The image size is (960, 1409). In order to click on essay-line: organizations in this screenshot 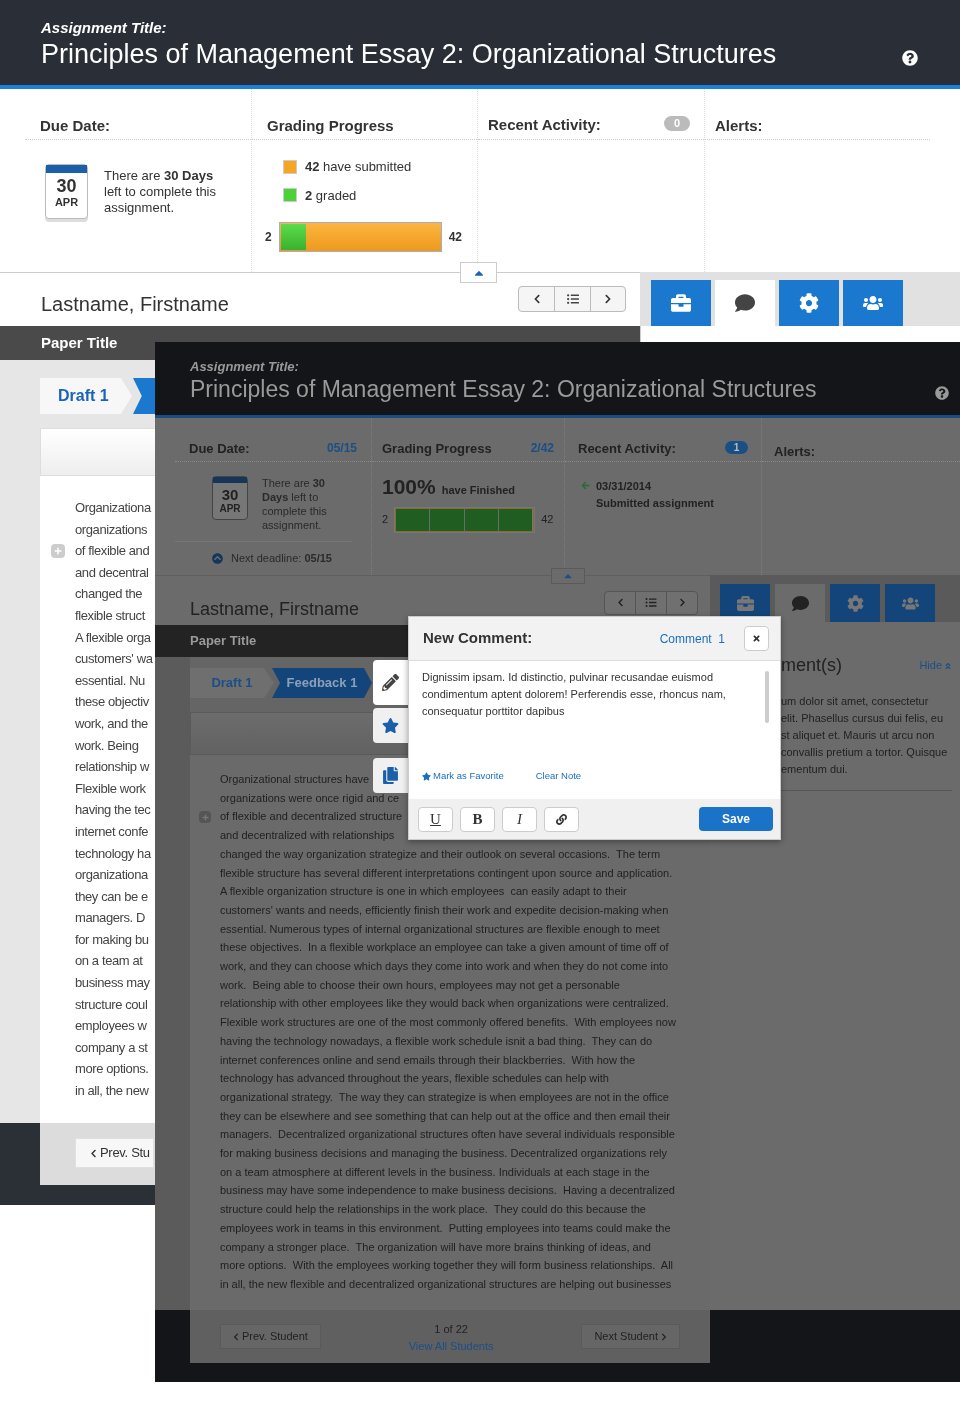, I will do `click(111, 529)`.